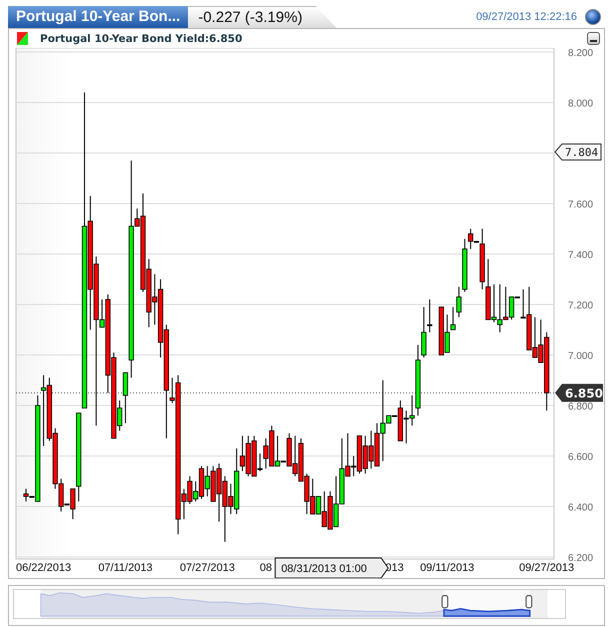 The width and height of the screenshot is (613, 627). Describe the element at coordinates (526, 17) in the screenshot. I see `timestamp: 09/27/2013 12:22:16` at that location.